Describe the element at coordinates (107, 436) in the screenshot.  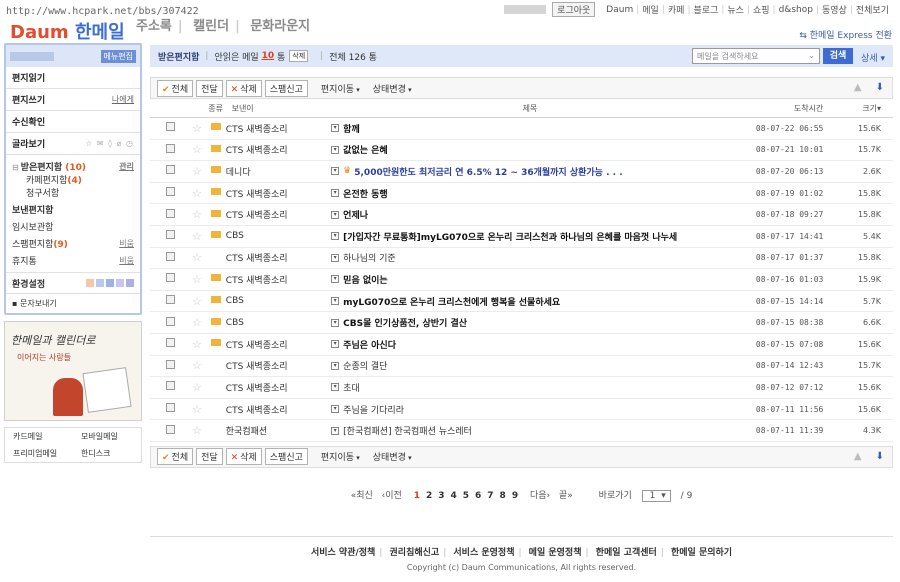
I see `link-mobile-mail: 모바일메일` at that location.